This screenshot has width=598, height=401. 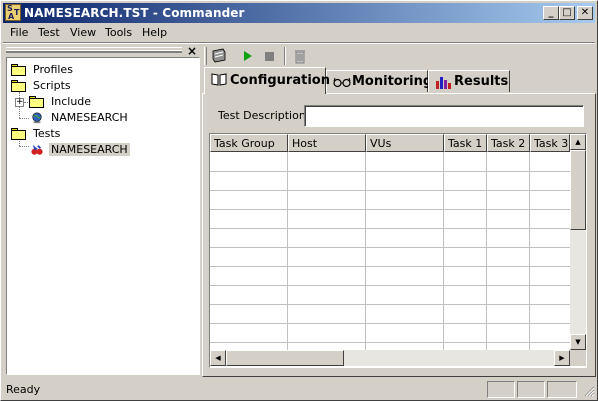 I want to click on column-header-vus: VUs, so click(x=405, y=143).